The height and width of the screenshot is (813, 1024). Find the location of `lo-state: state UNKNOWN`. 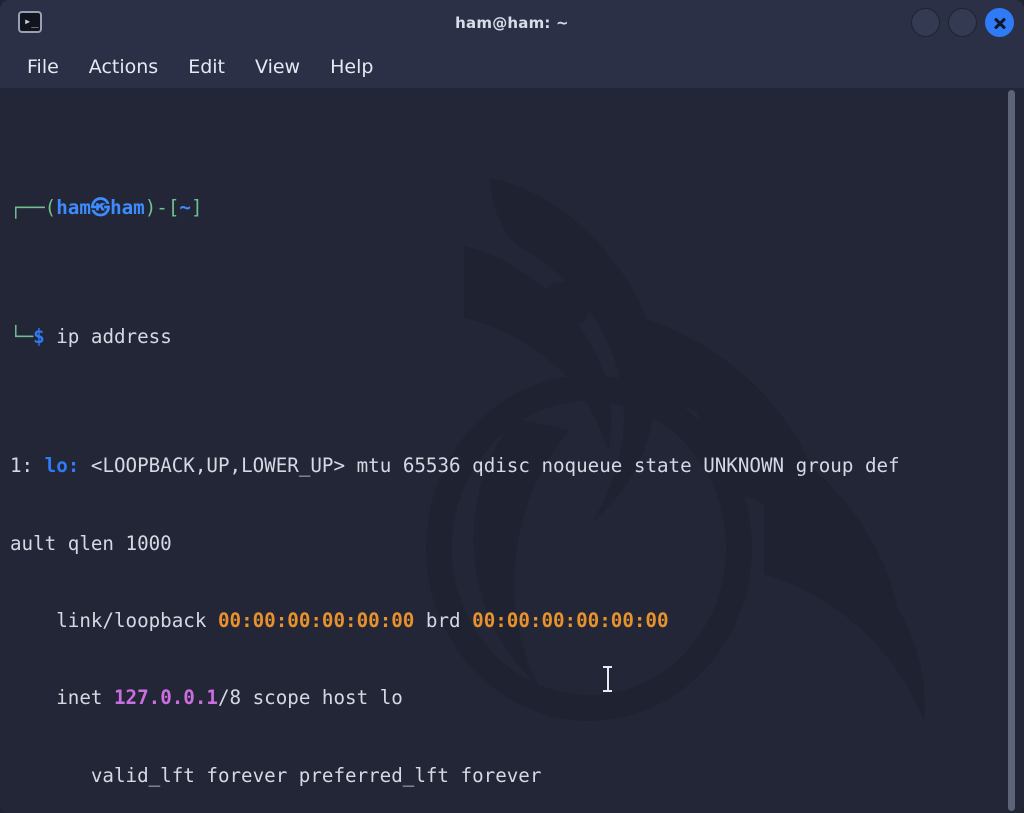

lo-state: state UNKNOWN is located at coordinates (709, 466).